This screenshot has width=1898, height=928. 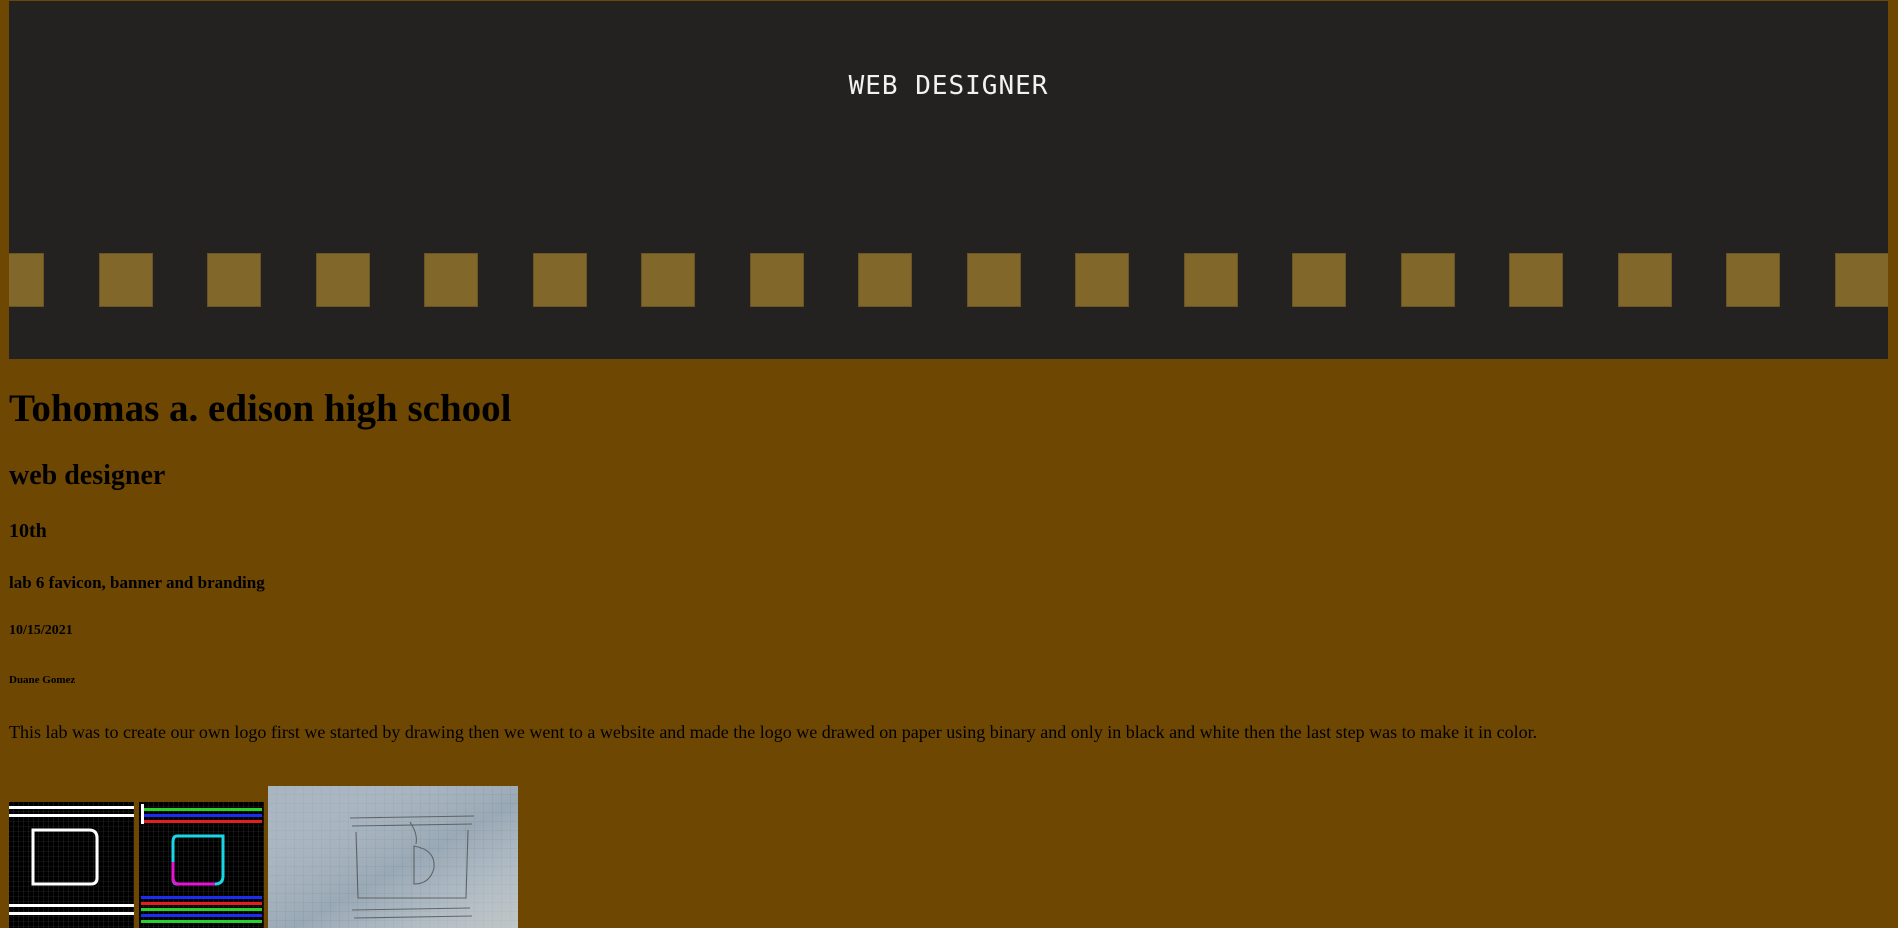 I want to click on course-heading: web designer, so click(x=87, y=475).